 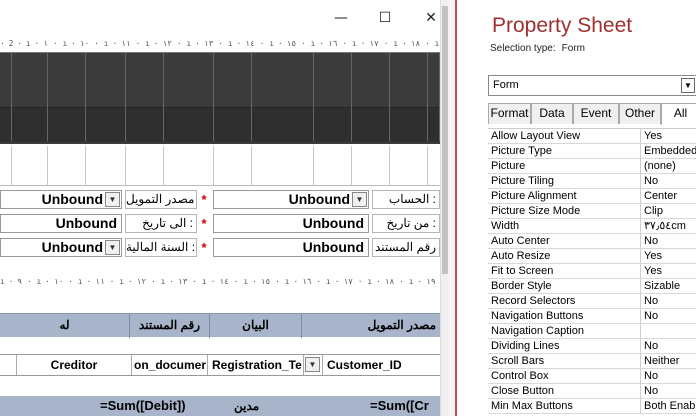 What do you see at coordinates (592, 85) in the screenshot?
I see `object-selector-dropdown: Form ▼` at bounding box center [592, 85].